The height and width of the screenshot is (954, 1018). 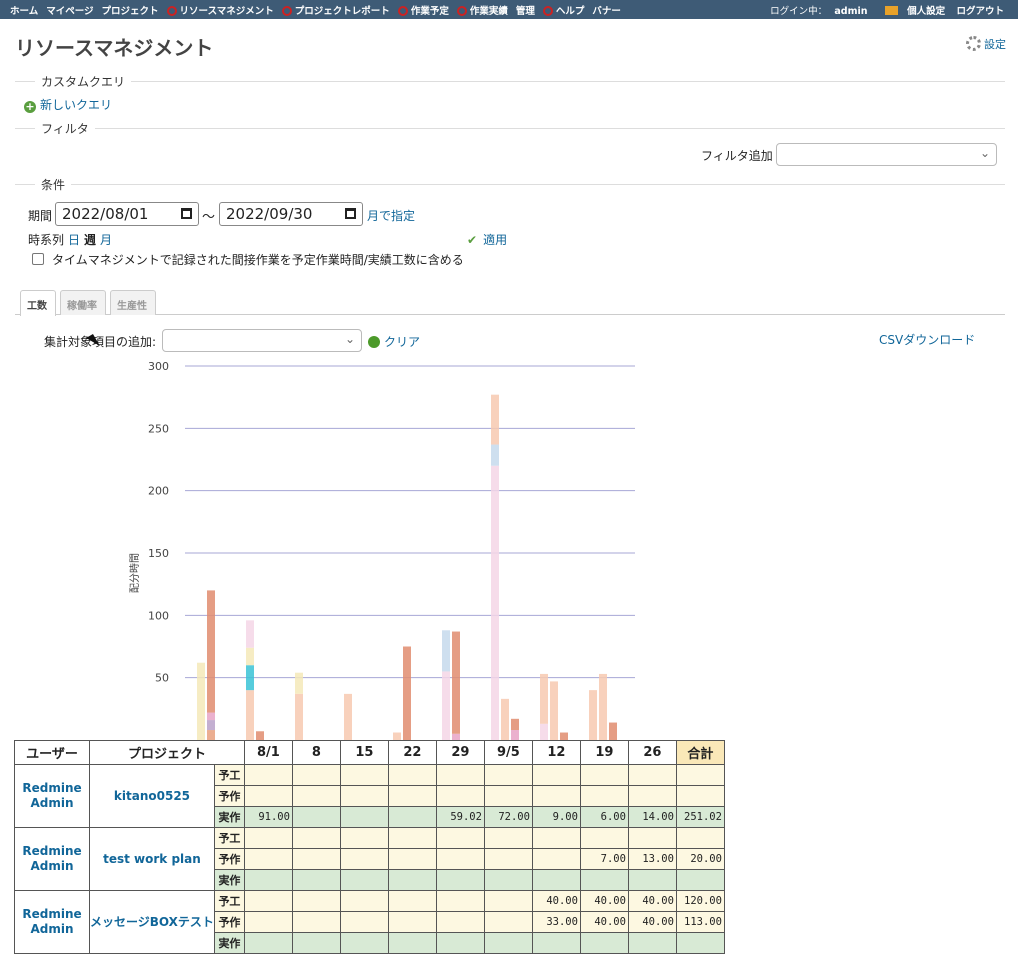 What do you see at coordinates (547, 11) in the screenshot?
I see `help-icon` at bounding box center [547, 11].